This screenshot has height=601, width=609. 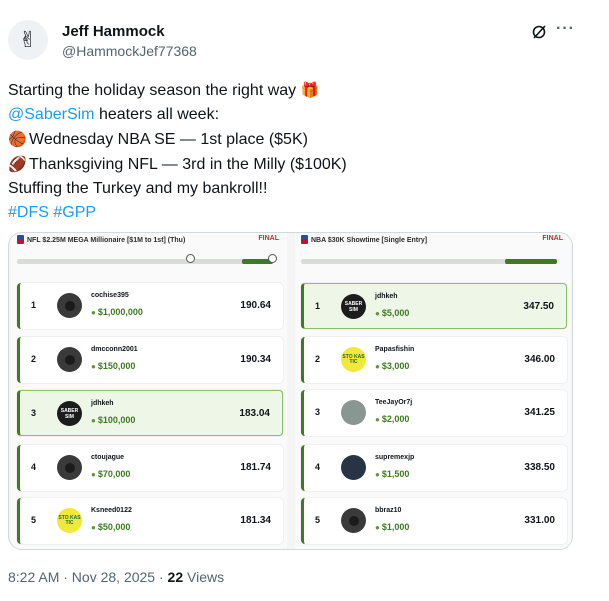 What do you see at coordinates (113, 420) in the screenshot?
I see `prize: ● $100,000` at bounding box center [113, 420].